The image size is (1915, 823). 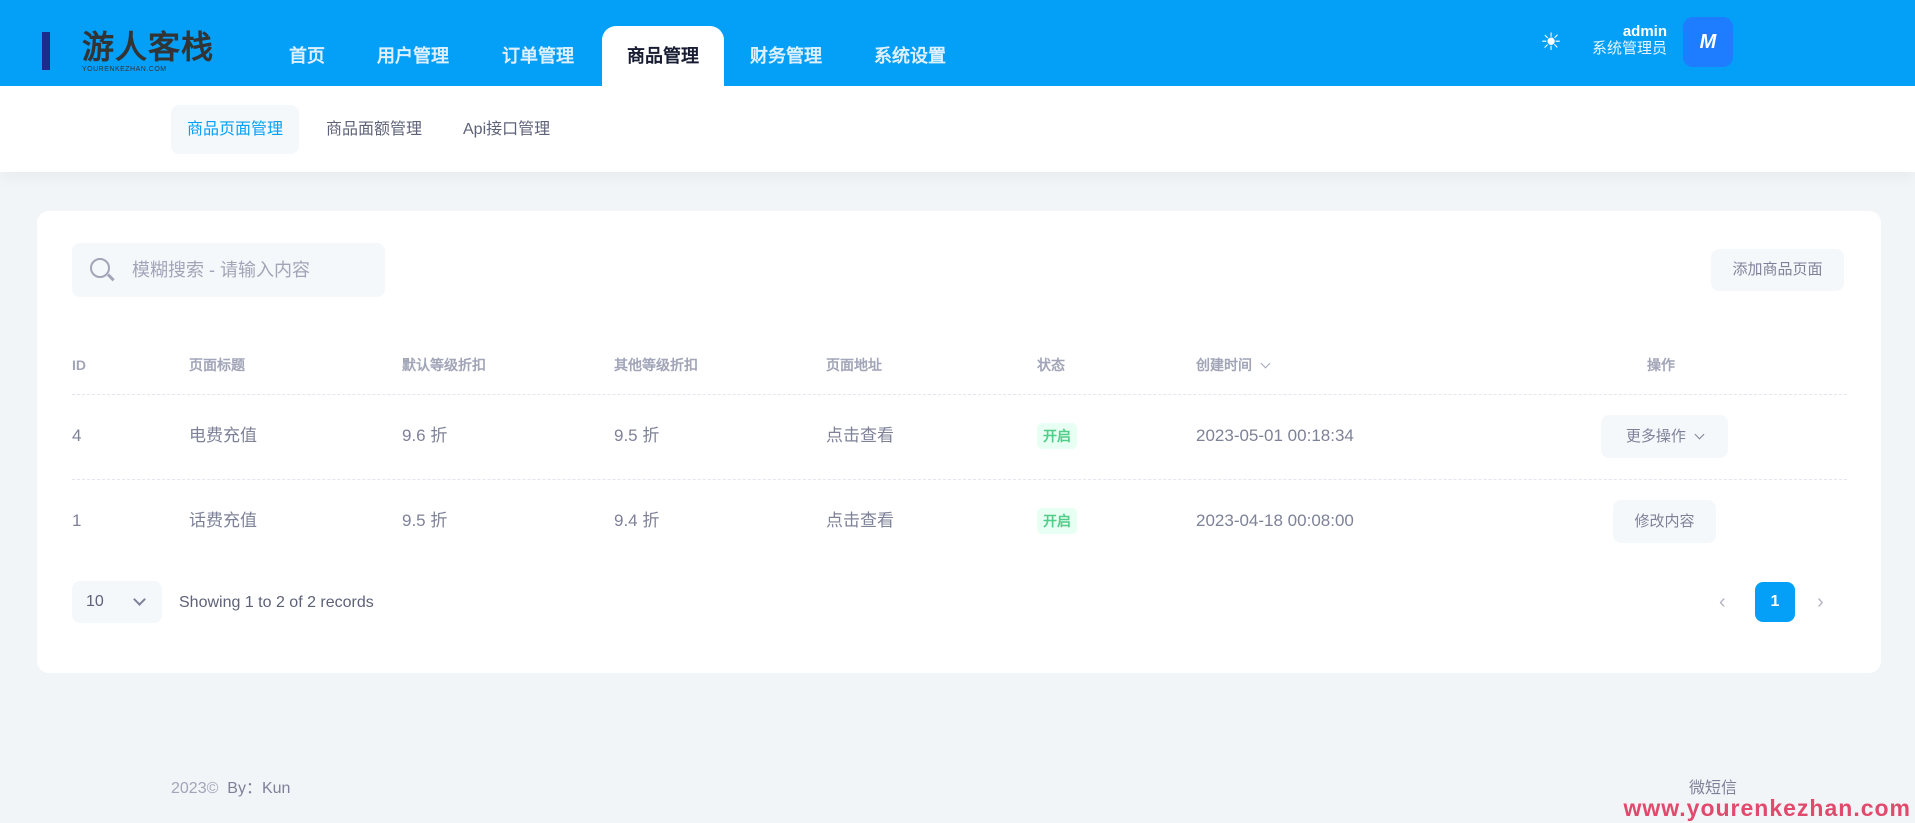 I want to click on logo-url: YOURENKEZHAN.COM, so click(x=124, y=69).